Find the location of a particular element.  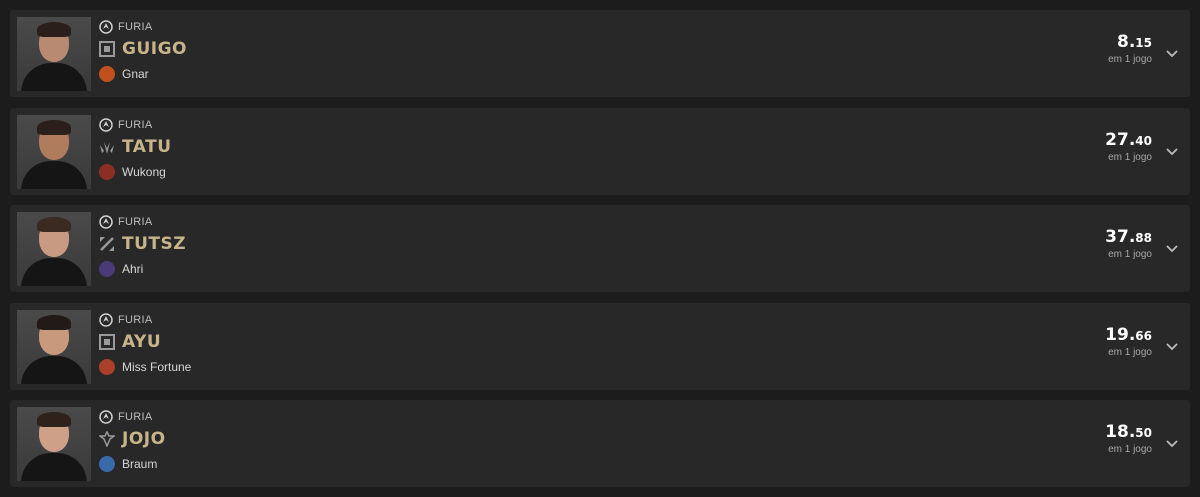

score-integer: 37. is located at coordinates (1120, 237).